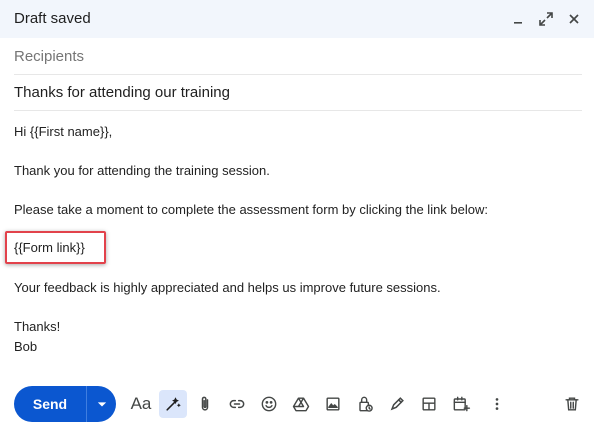 The image size is (594, 432). I want to click on recipients-label: Recipients, so click(49, 56).